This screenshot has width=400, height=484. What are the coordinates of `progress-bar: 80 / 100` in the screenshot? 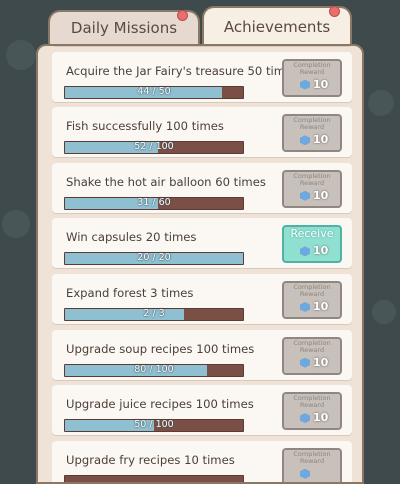 It's located at (154, 370).